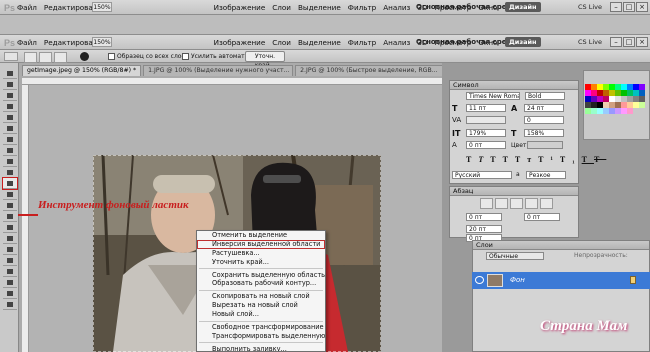  I want to click on align-center-icon, so click(501, 203).